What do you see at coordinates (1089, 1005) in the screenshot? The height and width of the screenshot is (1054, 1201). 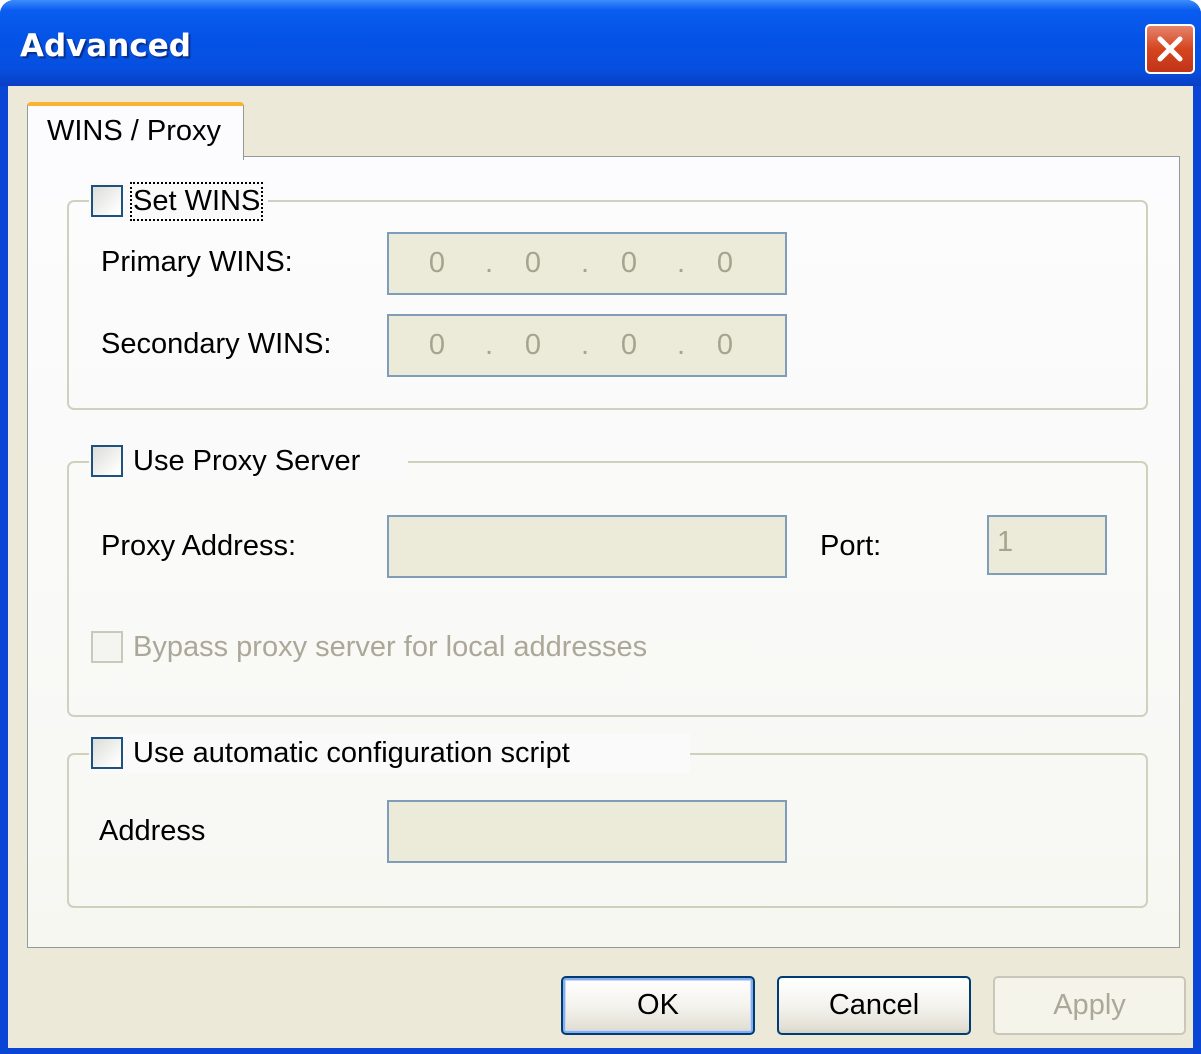 I see `apply-button: Apply` at bounding box center [1089, 1005].